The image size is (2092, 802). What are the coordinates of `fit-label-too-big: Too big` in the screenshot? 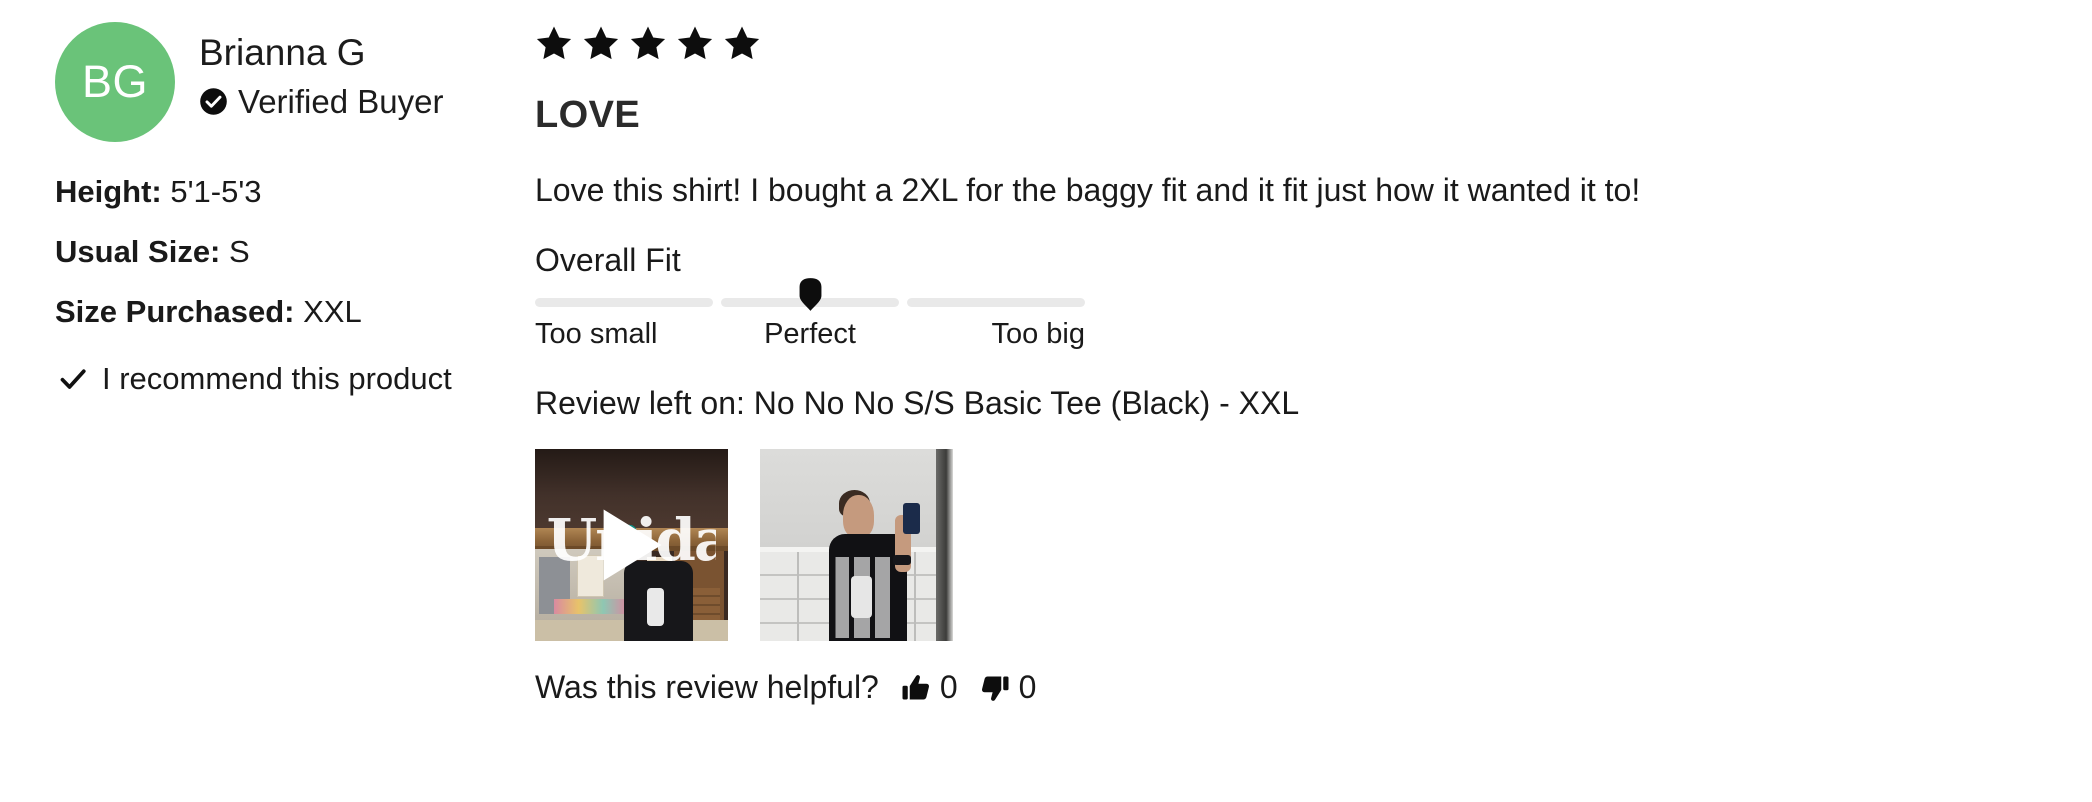 It's located at (1038, 333).